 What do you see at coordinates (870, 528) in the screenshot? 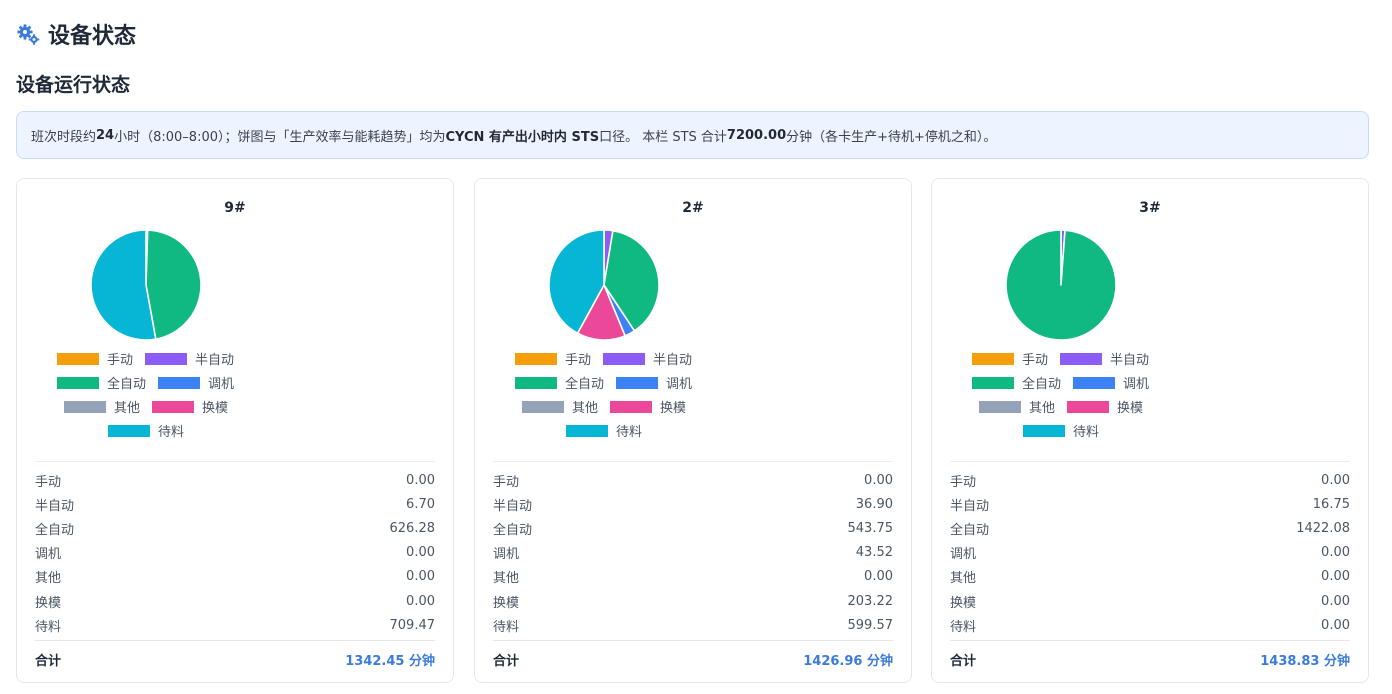
I see `stat-value: 543.75` at bounding box center [870, 528].